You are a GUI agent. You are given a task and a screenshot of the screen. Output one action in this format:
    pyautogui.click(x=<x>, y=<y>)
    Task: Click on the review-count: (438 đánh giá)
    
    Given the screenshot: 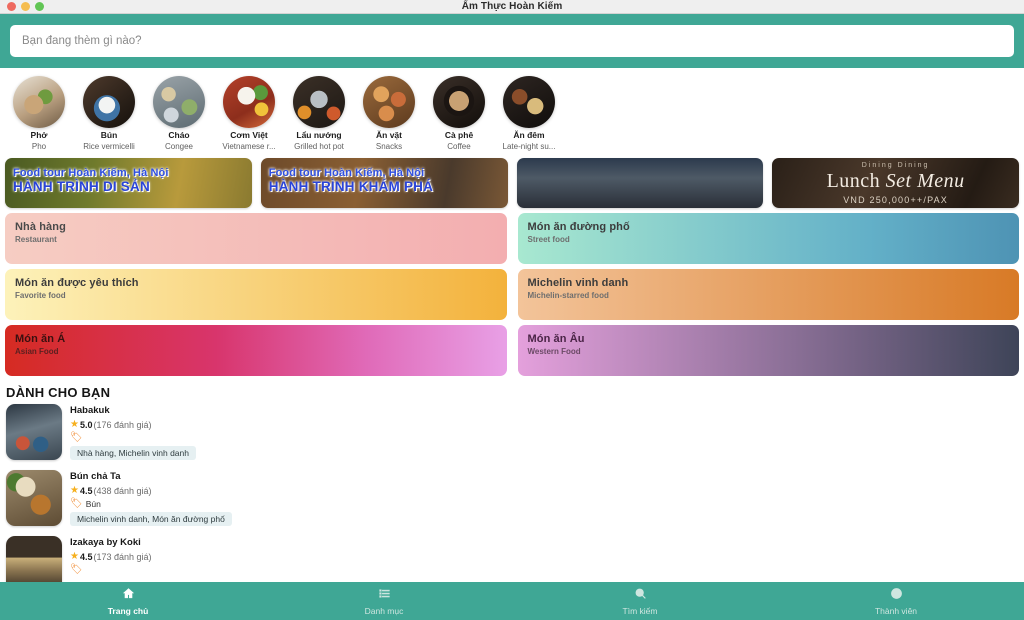 What is the action you would take?
    pyautogui.click(x=122, y=490)
    